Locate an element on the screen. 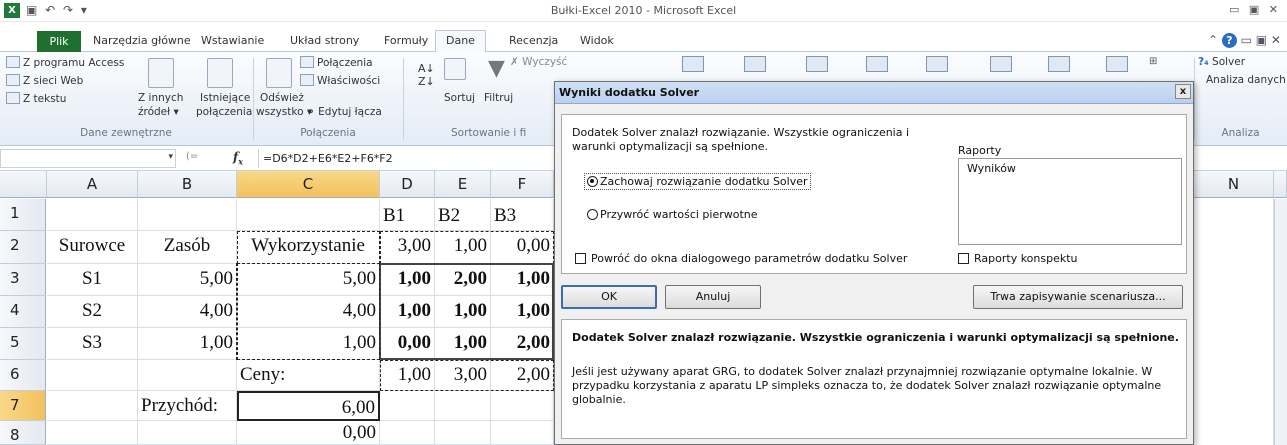  formula-bar-expand-icon: (= is located at coordinates (192, 156).